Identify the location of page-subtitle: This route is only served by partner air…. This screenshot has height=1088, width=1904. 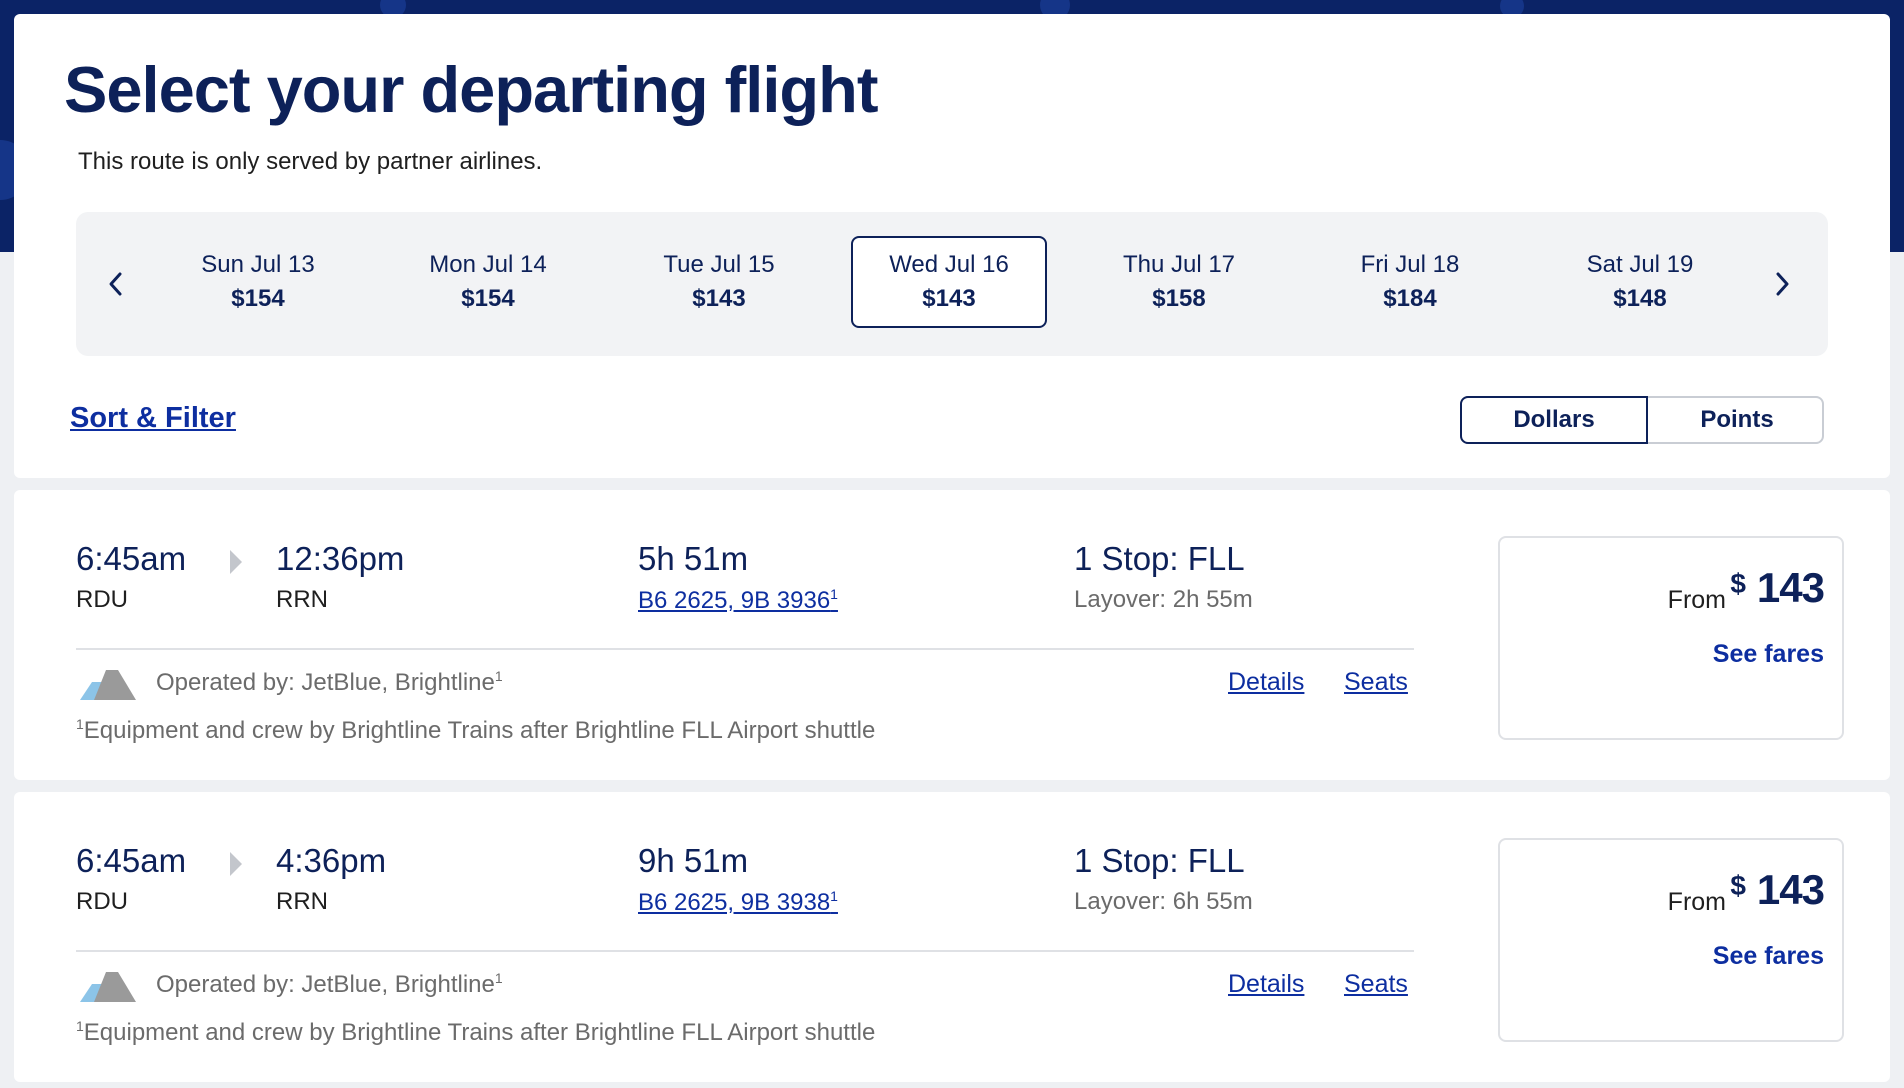
(310, 161).